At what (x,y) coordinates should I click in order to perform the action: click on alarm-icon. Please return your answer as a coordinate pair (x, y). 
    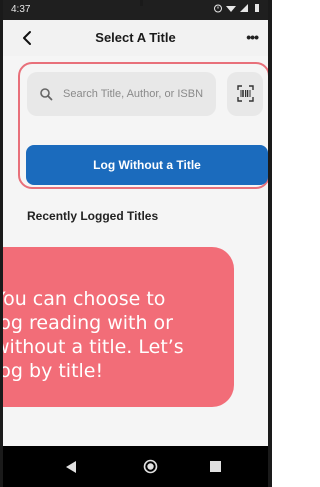
    Looking at the image, I should click on (218, 8).